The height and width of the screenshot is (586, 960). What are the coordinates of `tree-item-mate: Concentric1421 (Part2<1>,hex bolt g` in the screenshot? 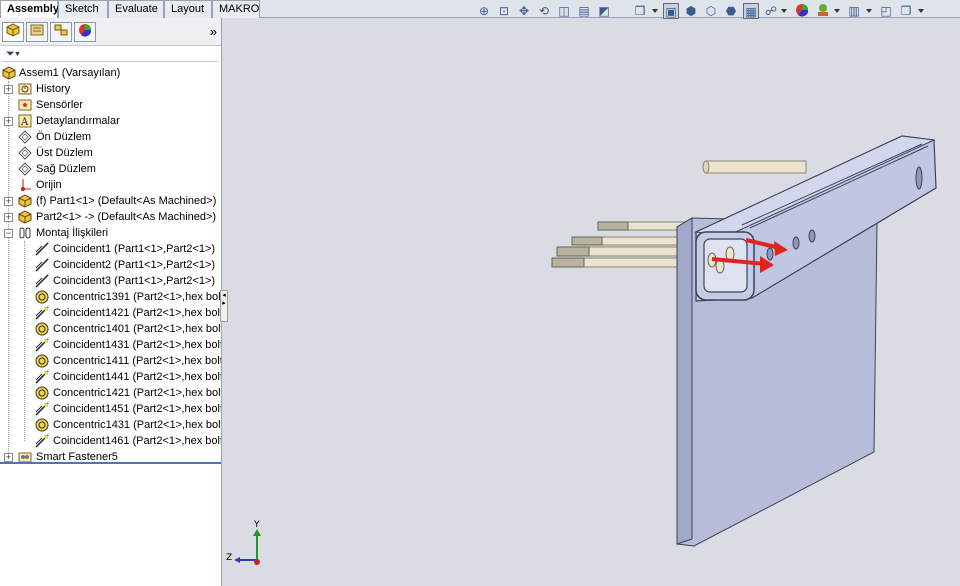 It's located at (110, 393).